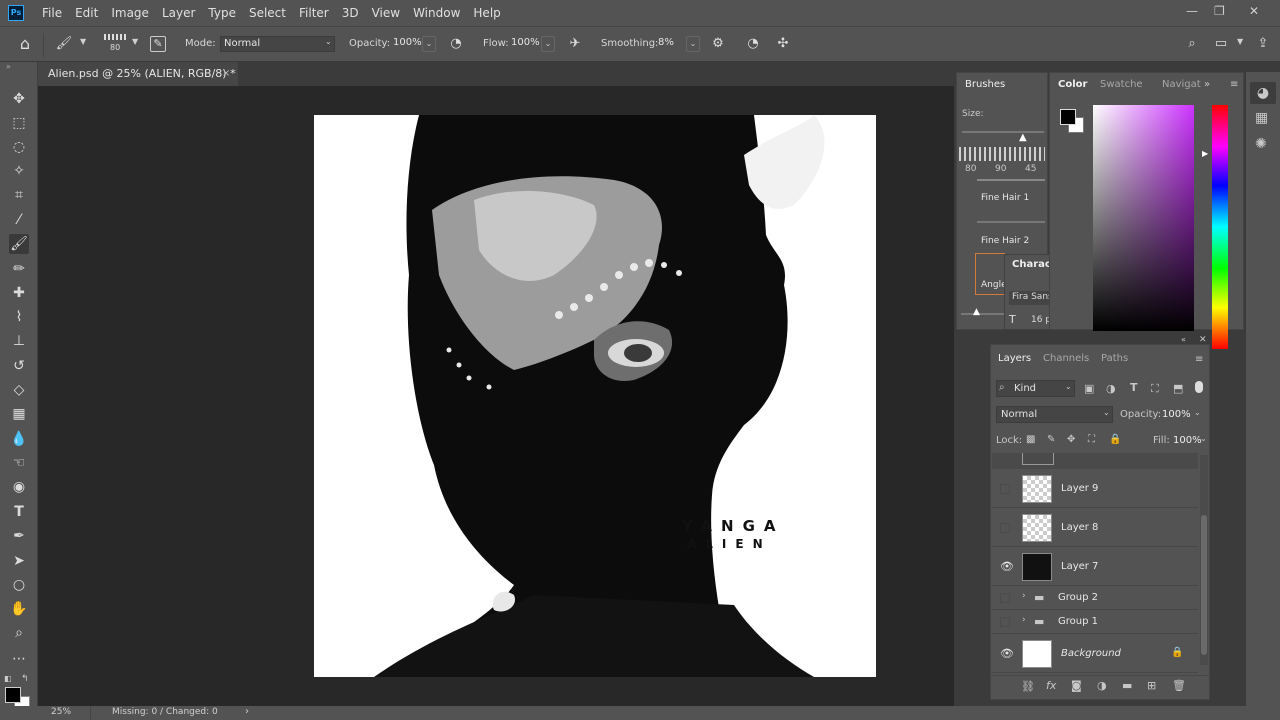 This screenshot has height=720, width=1280. Describe the element at coordinates (456, 44) in the screenshot. I see `pressure-opacity-icon: ◔` at that location.